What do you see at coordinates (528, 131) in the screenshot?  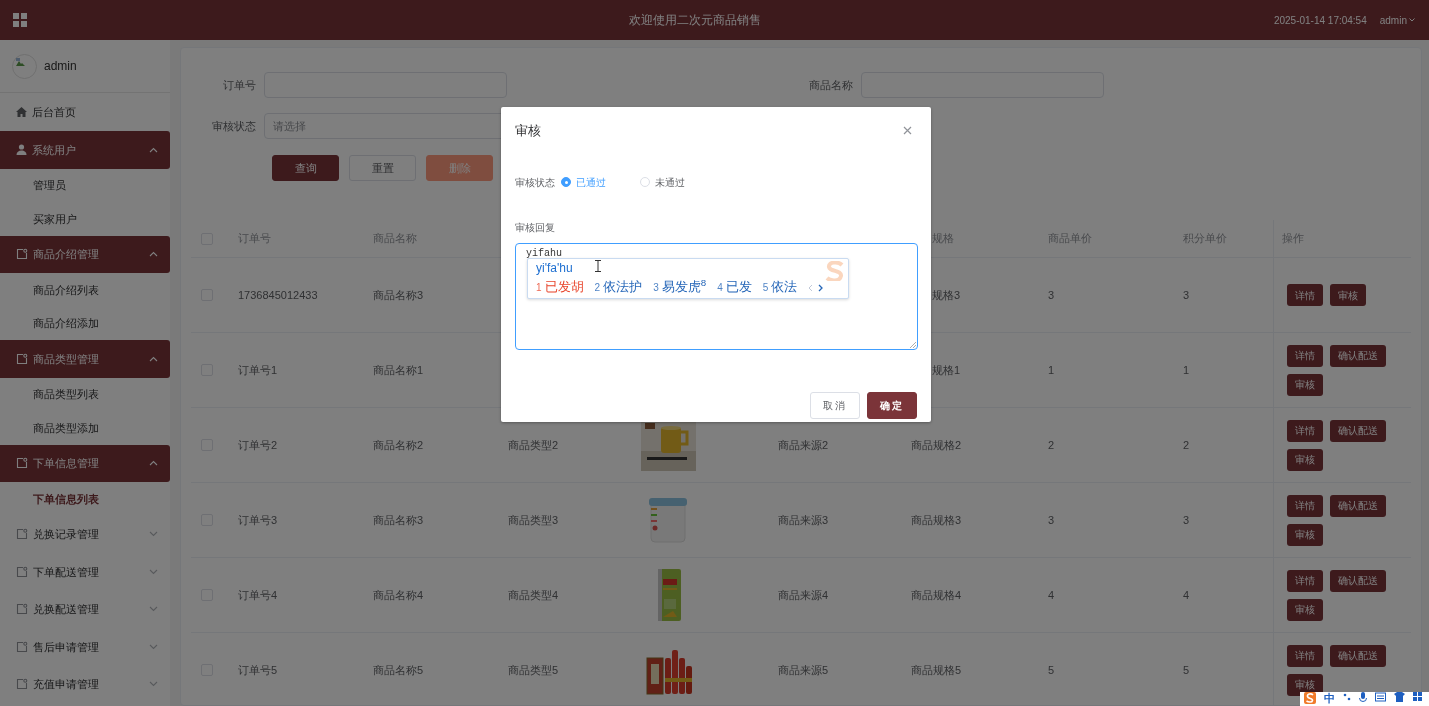 I see `dialog-title: 审核` at bounding box center [528, 131].